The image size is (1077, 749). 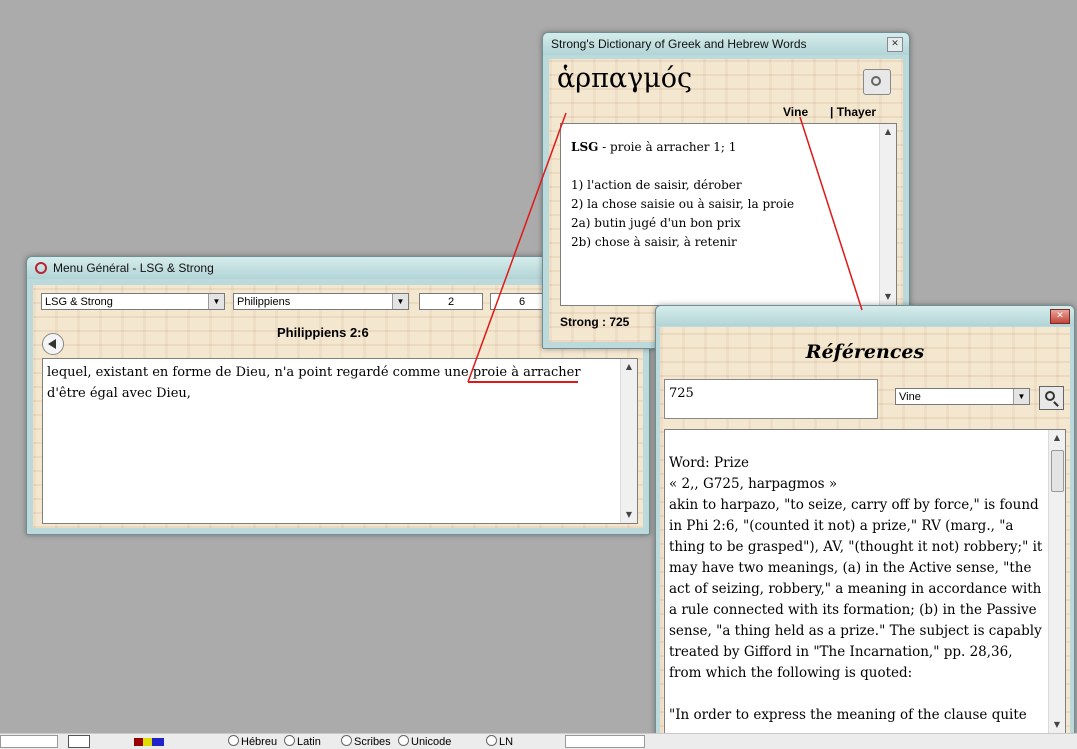 I want to click on book-select-value: Philippiens, so click(x=264, y=302).